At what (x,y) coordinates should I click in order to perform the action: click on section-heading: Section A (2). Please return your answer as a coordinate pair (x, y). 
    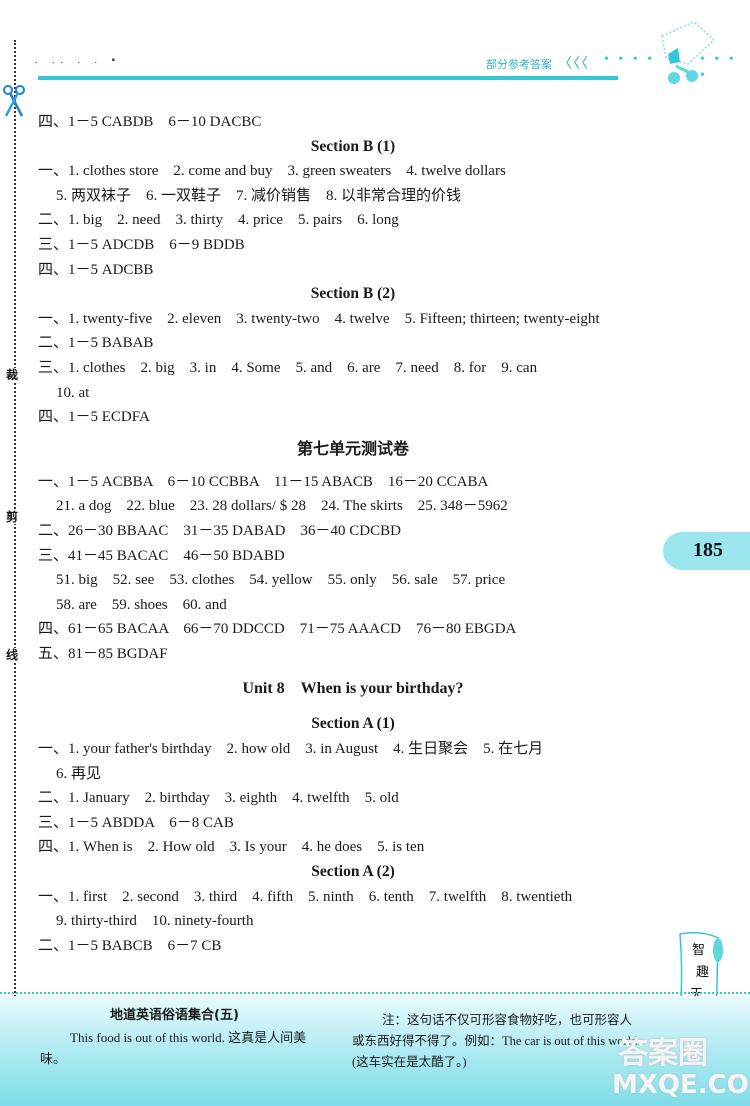
    Looking at the image, I should click on (353, 872).